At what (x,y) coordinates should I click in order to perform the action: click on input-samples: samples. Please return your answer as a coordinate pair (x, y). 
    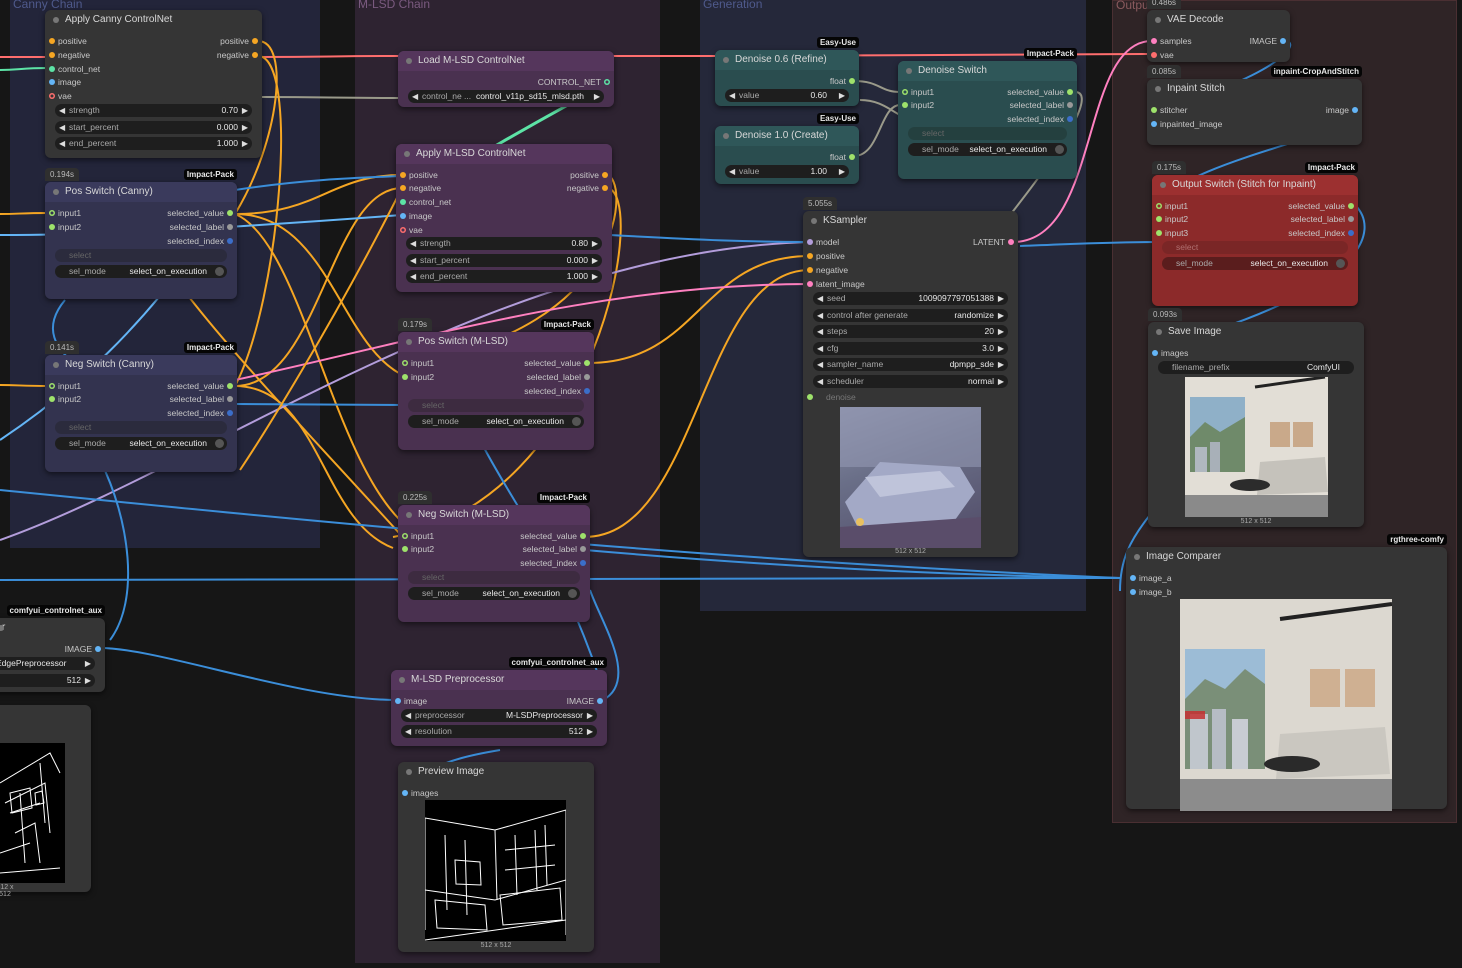
    Looking at the image, I should click on (1169, 41).